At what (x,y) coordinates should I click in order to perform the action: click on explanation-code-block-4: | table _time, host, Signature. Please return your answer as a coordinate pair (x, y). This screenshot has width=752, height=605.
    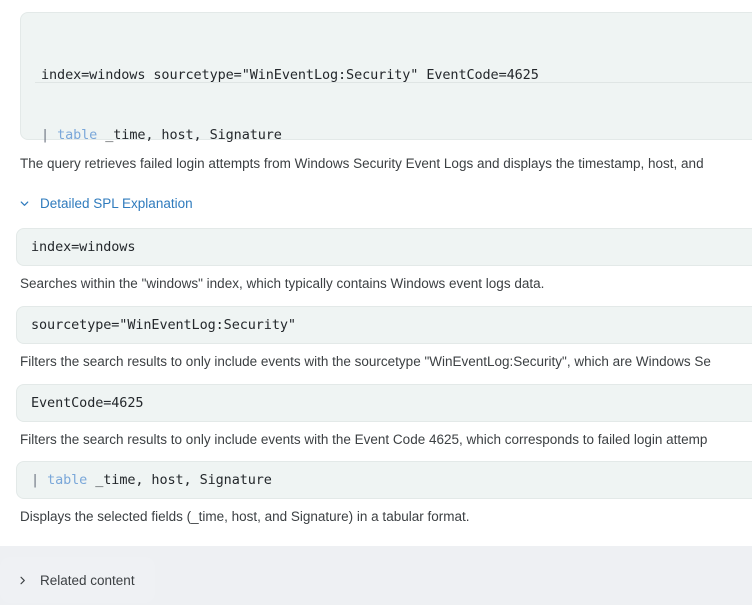
    Looking at the image, I should click on (384, 480).